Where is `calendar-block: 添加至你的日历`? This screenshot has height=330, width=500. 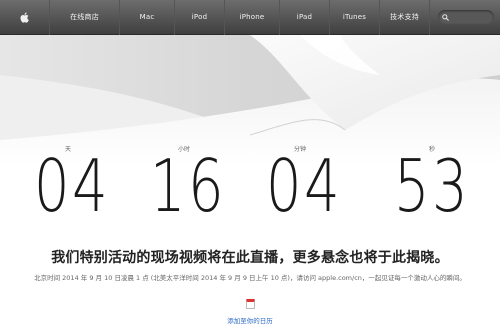 calendar-block: 添加至你的日历 is located at coordinates (250, 309).